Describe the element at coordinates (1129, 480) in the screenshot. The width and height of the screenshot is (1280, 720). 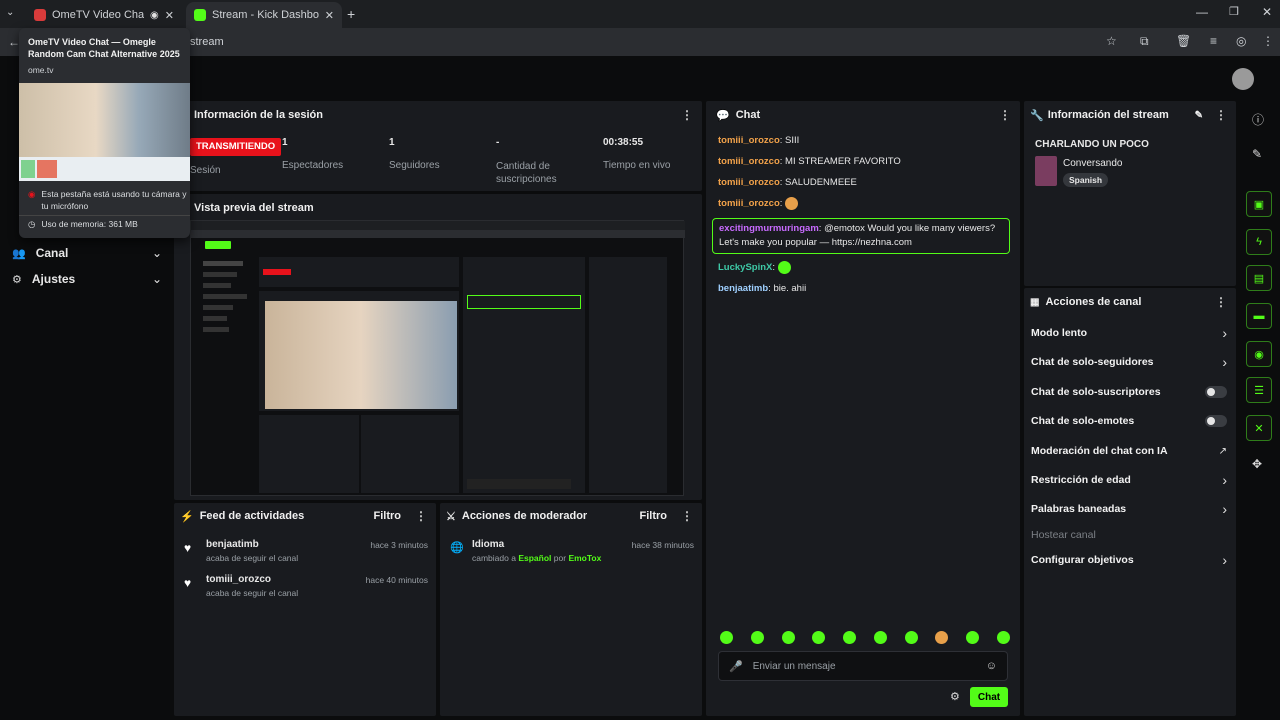
I see `action-age-restriction: Restricción de edad ›` at that location.